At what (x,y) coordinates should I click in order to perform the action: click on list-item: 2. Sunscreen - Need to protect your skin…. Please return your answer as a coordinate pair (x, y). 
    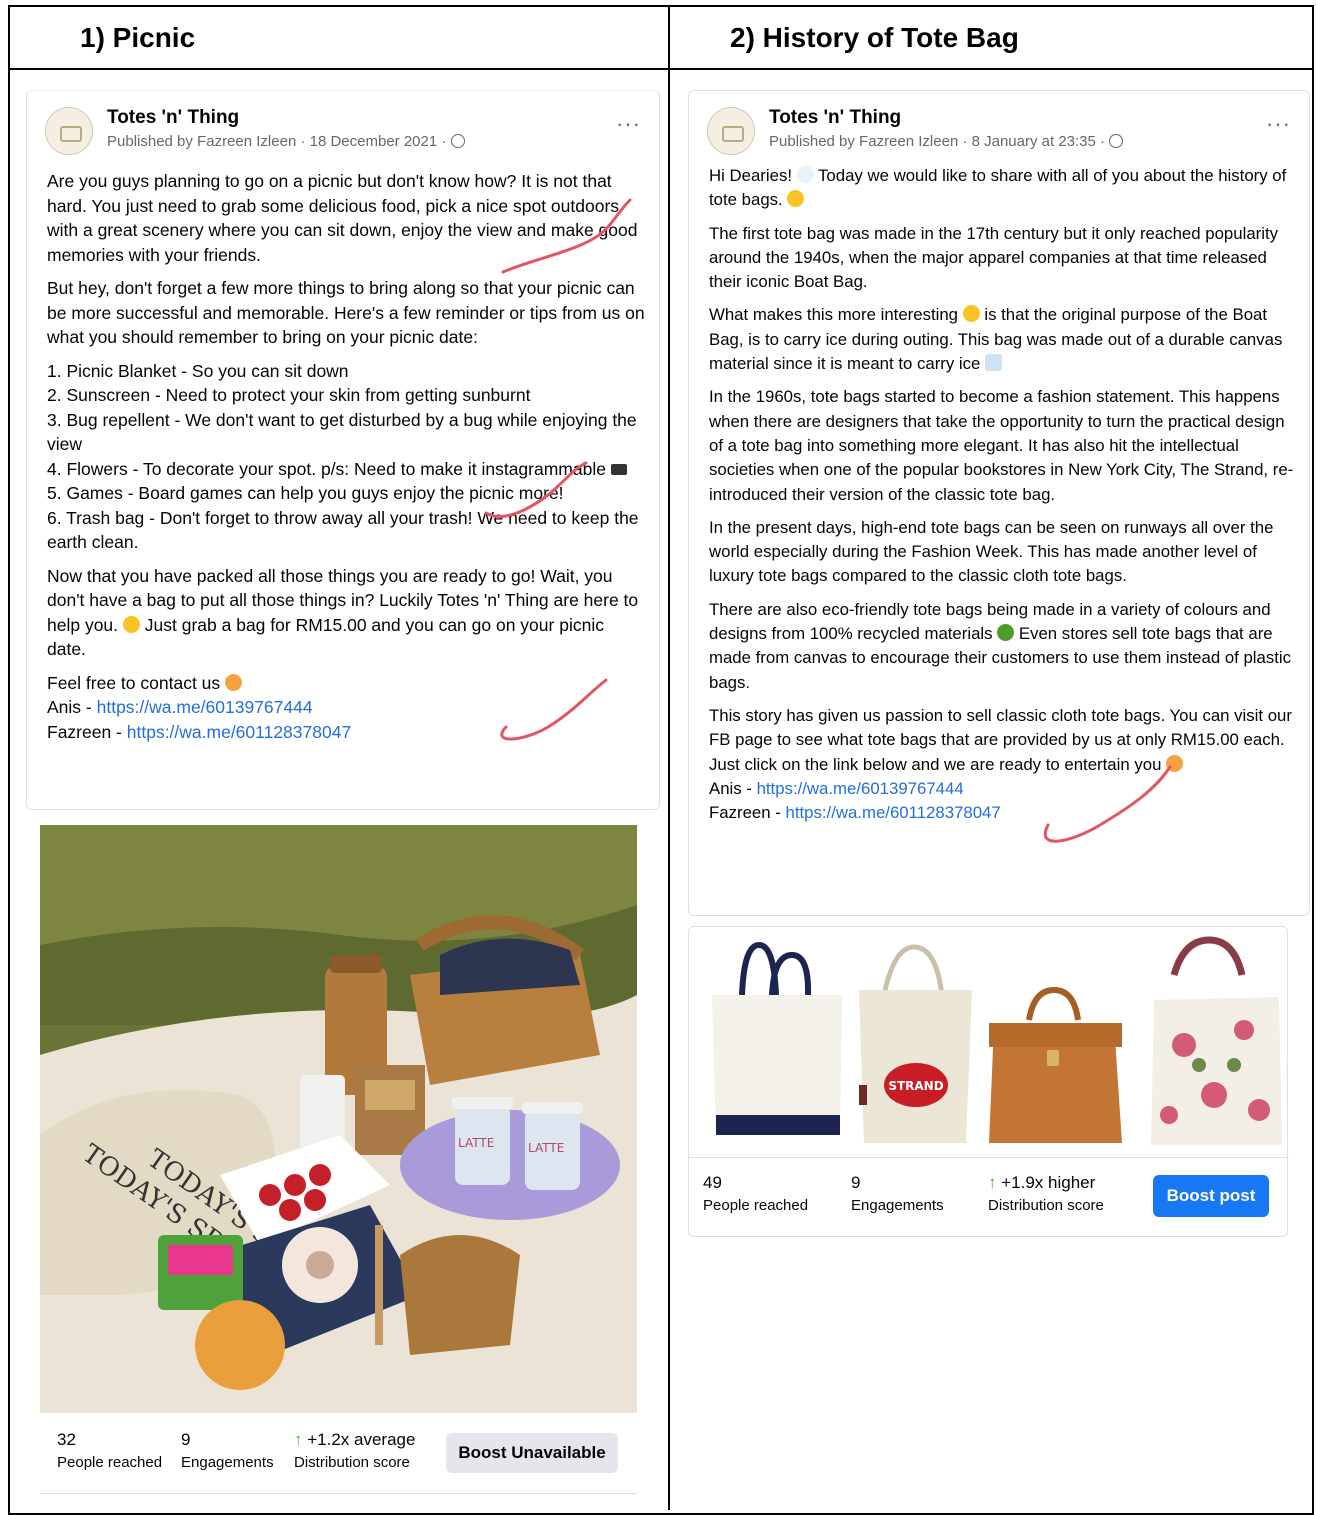
    Looking at the image, I should click on (289, 395).